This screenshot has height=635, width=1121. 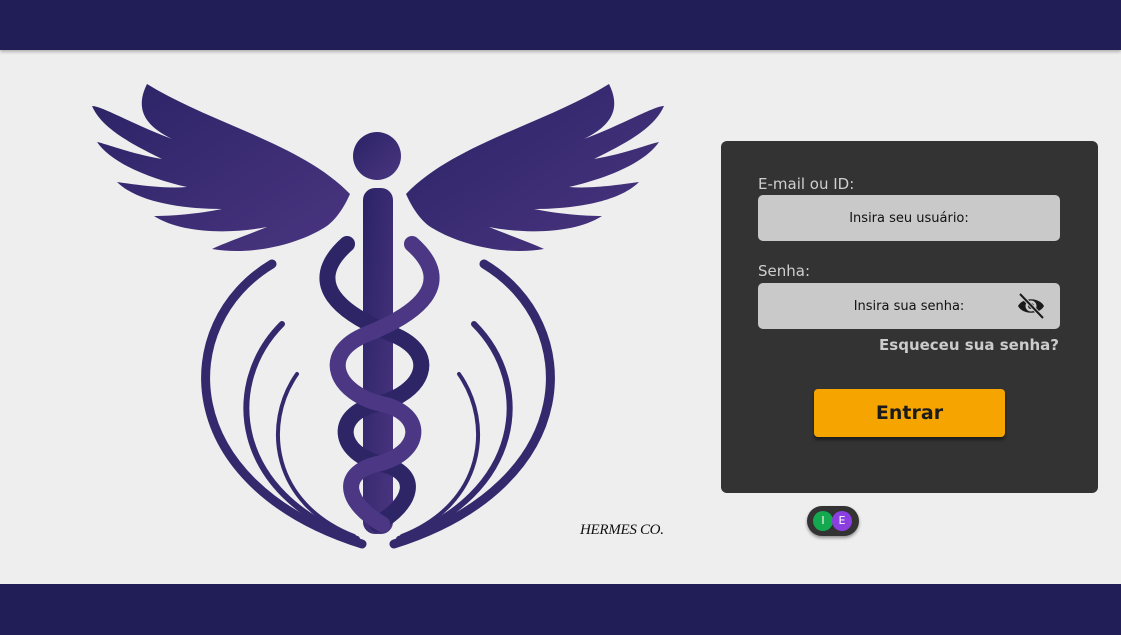 I want to click on bottom-footer-bar, so click(x=560, y=609).